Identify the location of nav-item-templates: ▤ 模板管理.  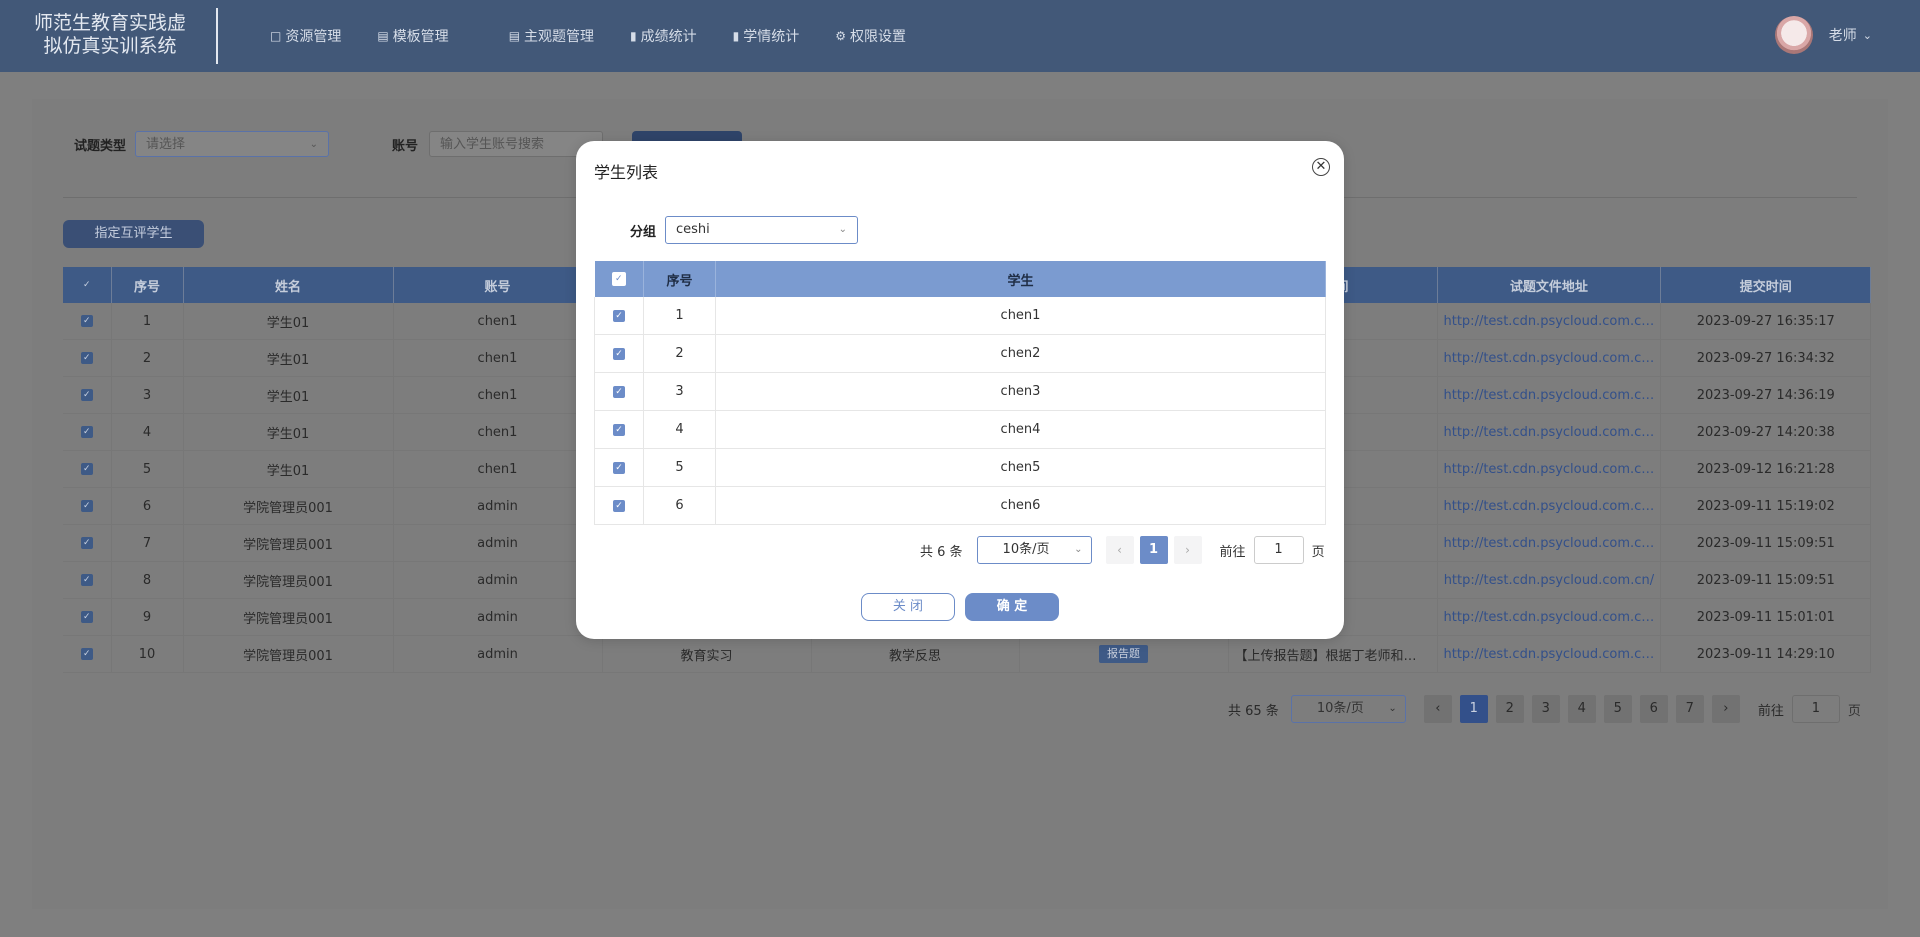
(412, 36).